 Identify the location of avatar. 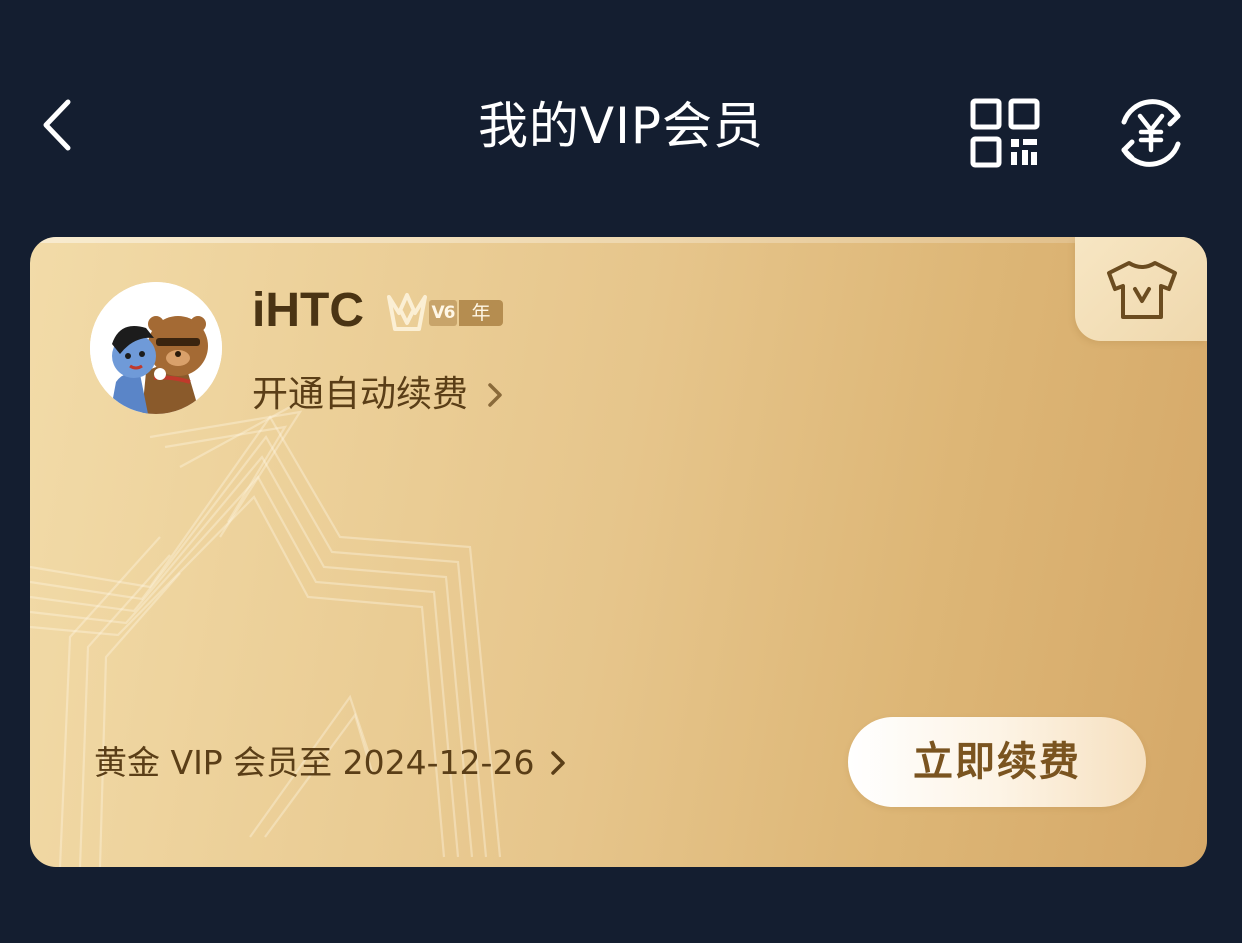
(156, 348).